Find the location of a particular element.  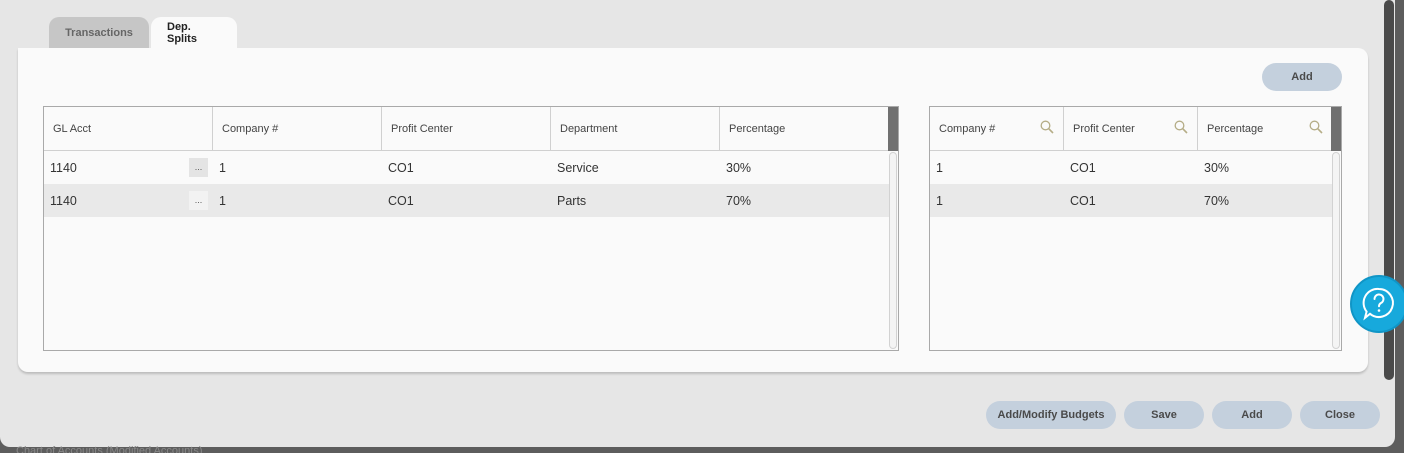

column-label: Profit Center is located at coordinates (1104, 129).